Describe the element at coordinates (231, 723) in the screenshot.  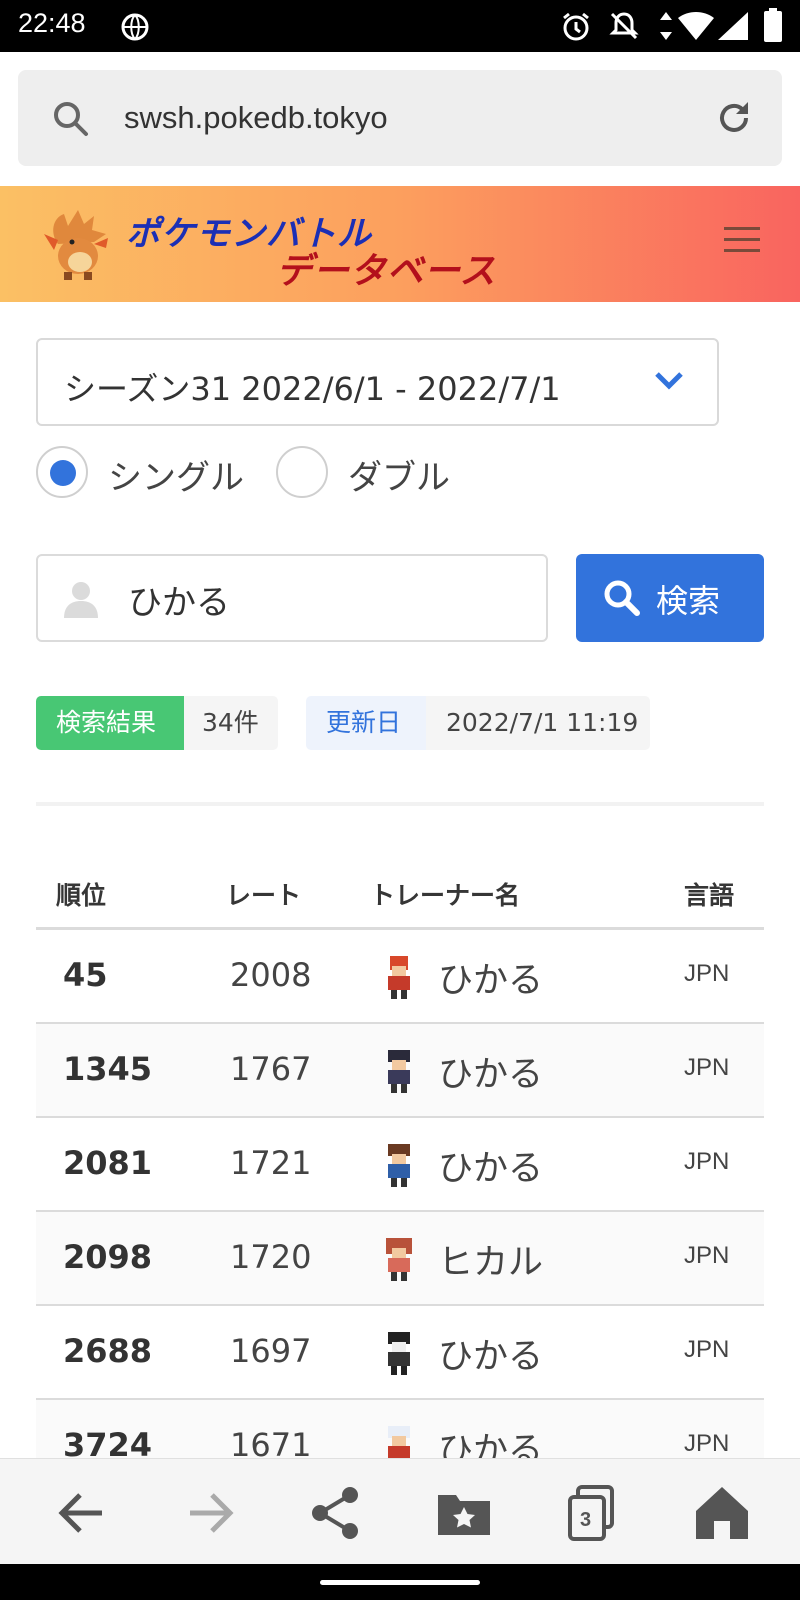
I see `result-count-value: 34件` at that location.